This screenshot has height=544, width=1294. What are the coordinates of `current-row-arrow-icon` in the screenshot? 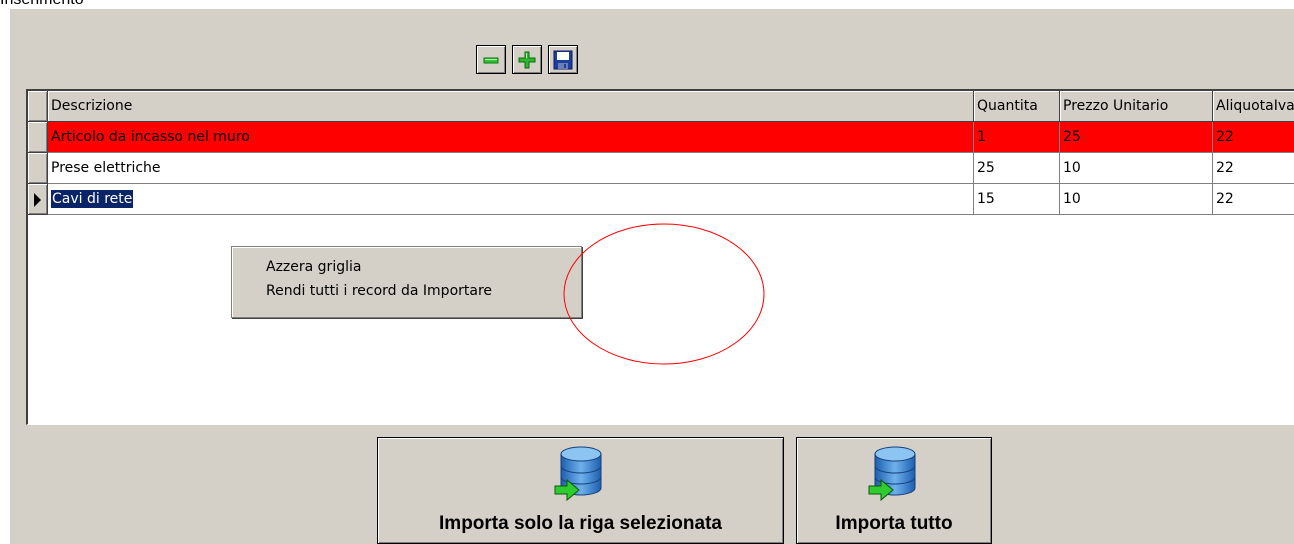 It's located at (37, 200).